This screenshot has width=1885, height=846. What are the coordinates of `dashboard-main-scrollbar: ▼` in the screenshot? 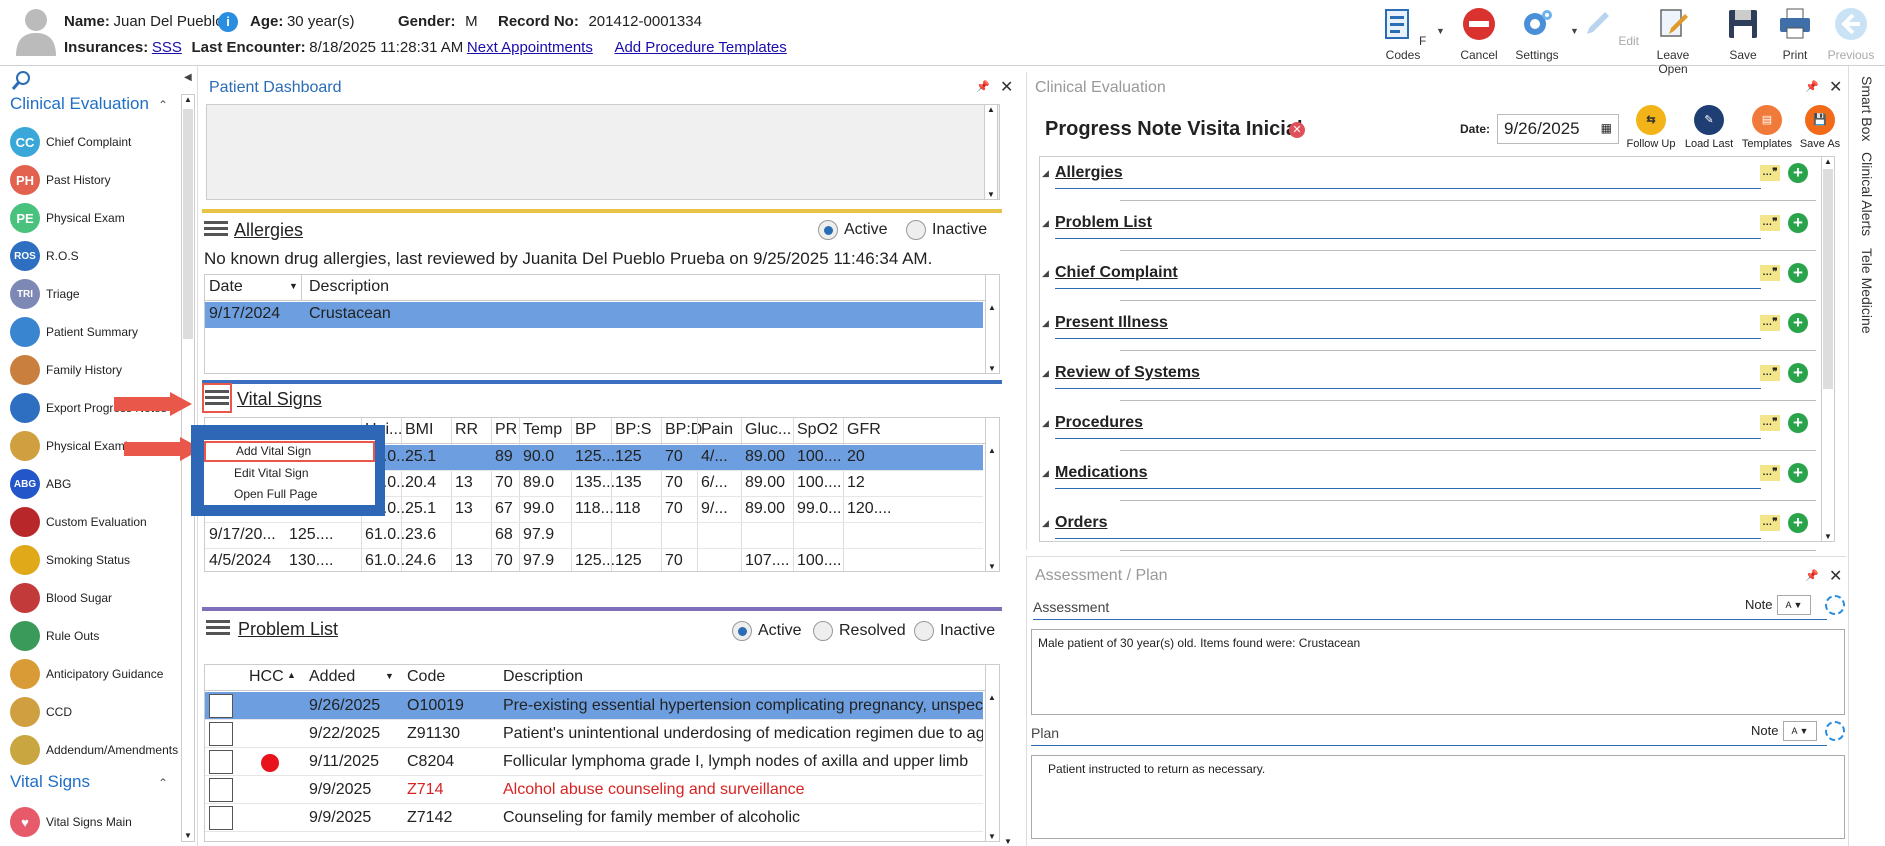 It's located at (1009, 475).